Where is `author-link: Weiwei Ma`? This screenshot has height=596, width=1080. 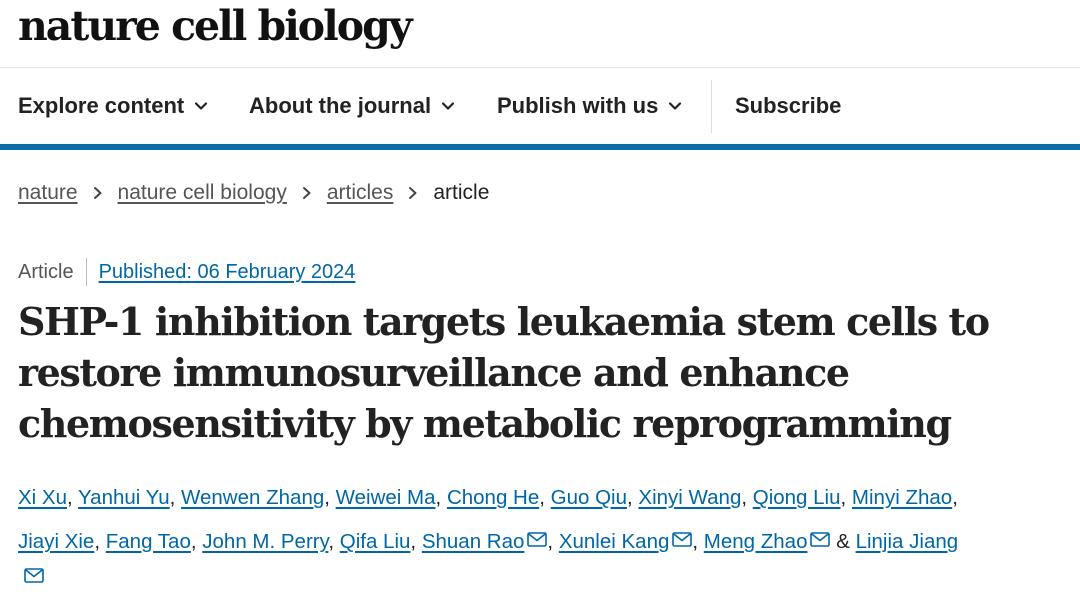
author-link: Weiwei Ma is located at coordinates (386, 497).